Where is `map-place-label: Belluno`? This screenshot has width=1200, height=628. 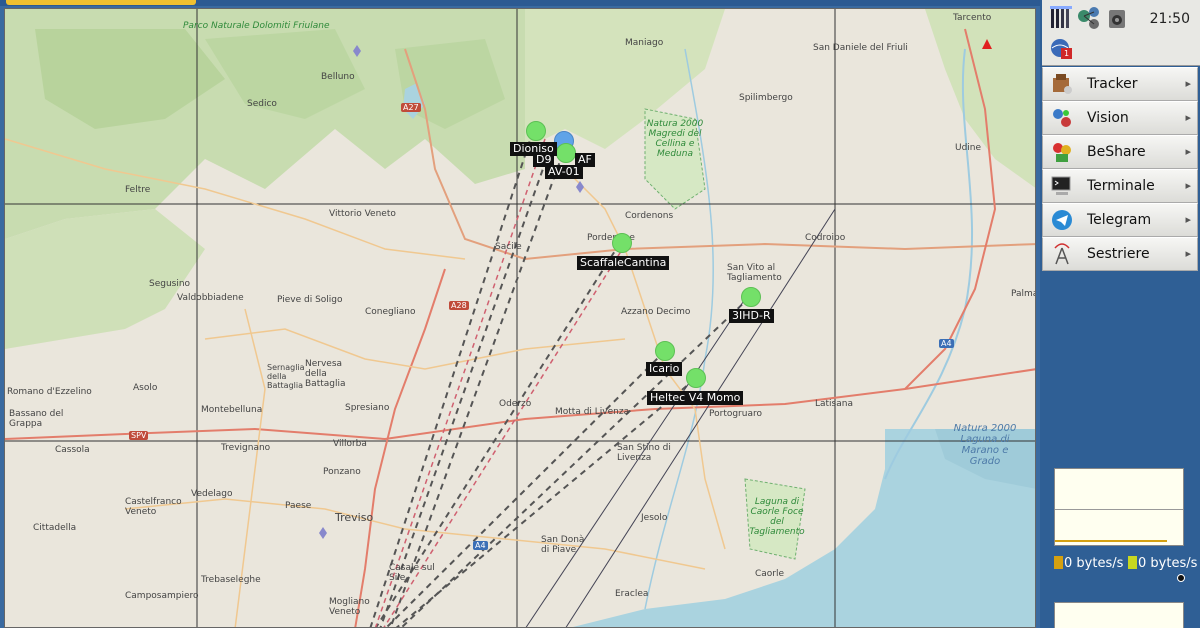
map-place-label: Belluno is located at coordinates (338, 77).